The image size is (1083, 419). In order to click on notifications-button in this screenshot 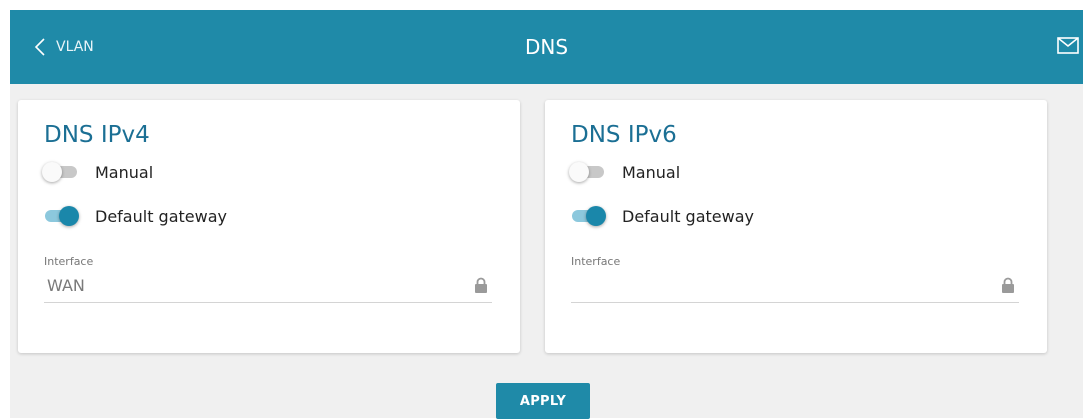, I will do `click(1068, 47)`.